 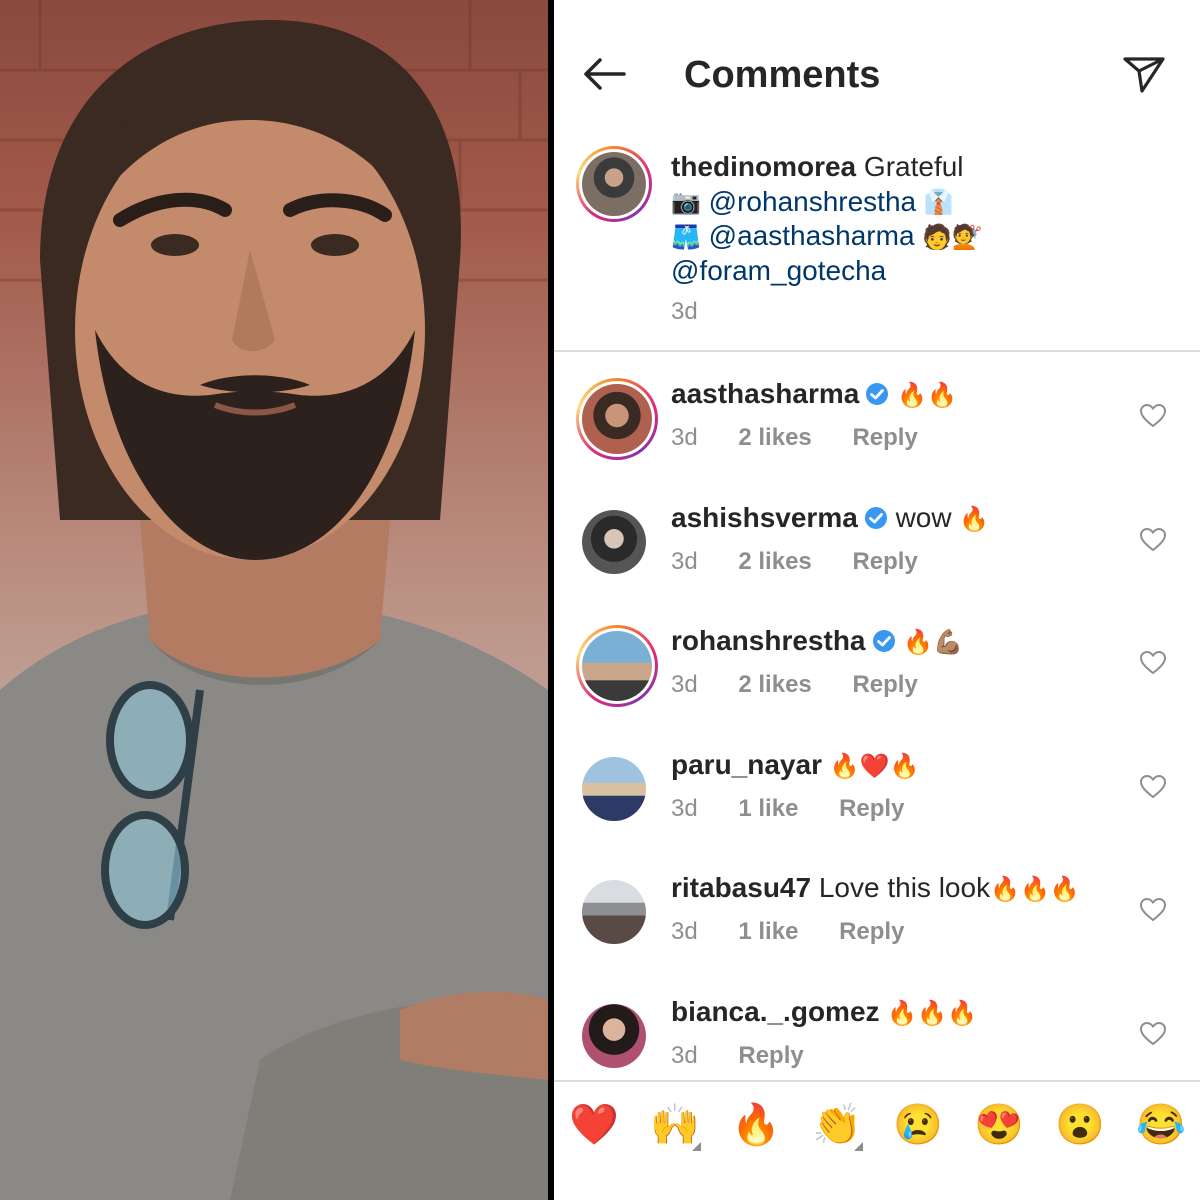 What do you see at coordinates (684, 311) in the screenshot?
I see `caption-time: 3d` at bounding box center [684, 311].